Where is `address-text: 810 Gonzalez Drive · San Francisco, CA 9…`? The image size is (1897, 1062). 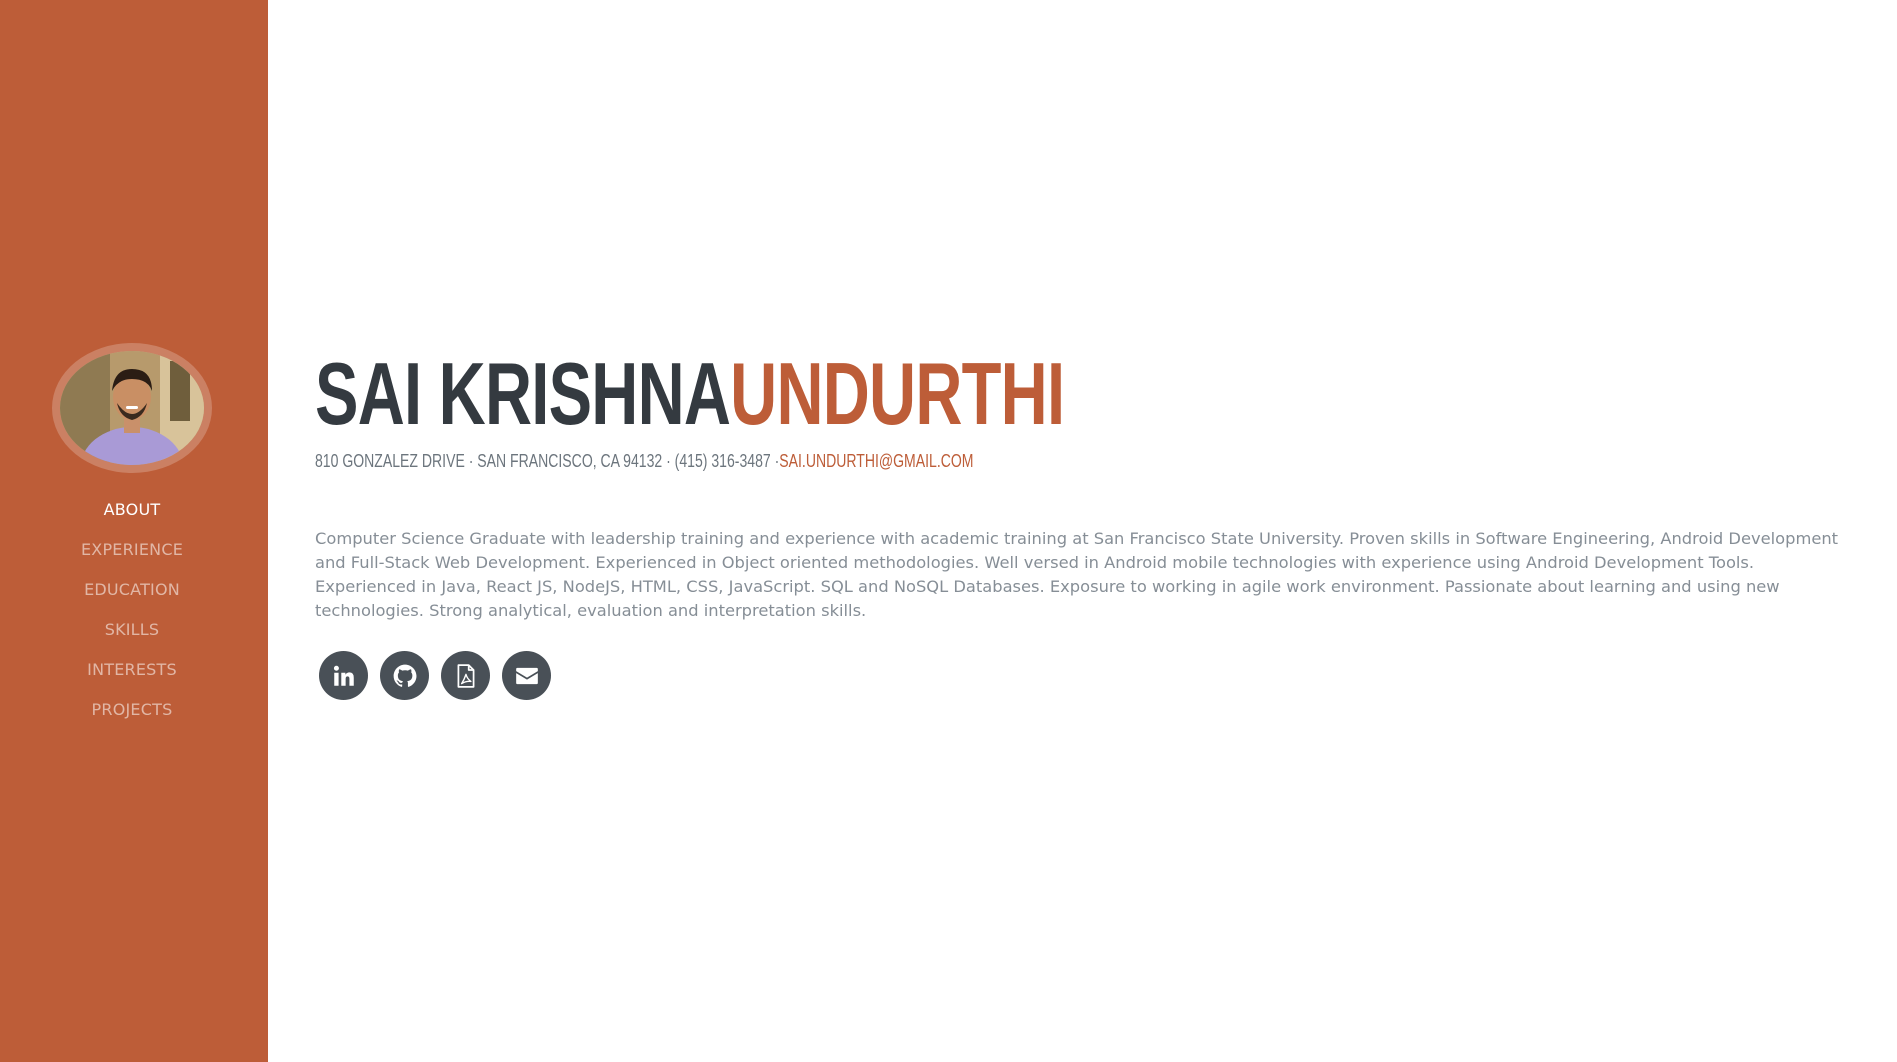
address-text: 810 Gonzalez Drive · San Francisco, CA 9… is located at coordinates (547, 461).